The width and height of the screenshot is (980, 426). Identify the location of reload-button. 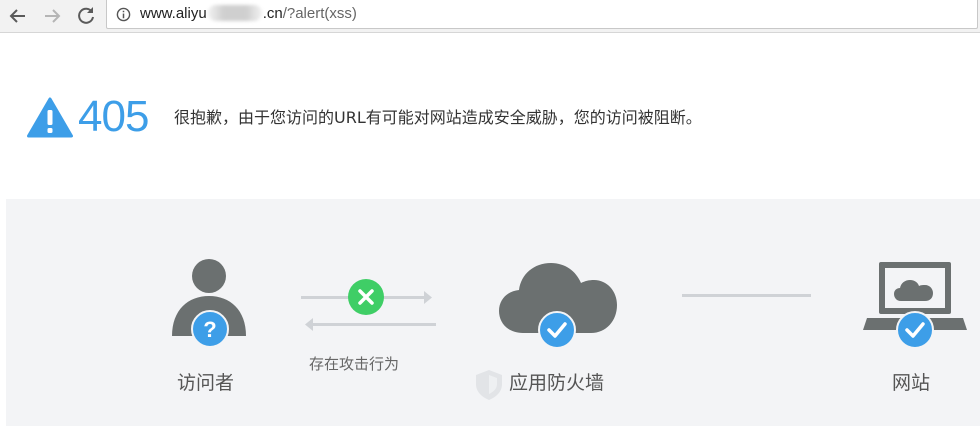
(86, 16).